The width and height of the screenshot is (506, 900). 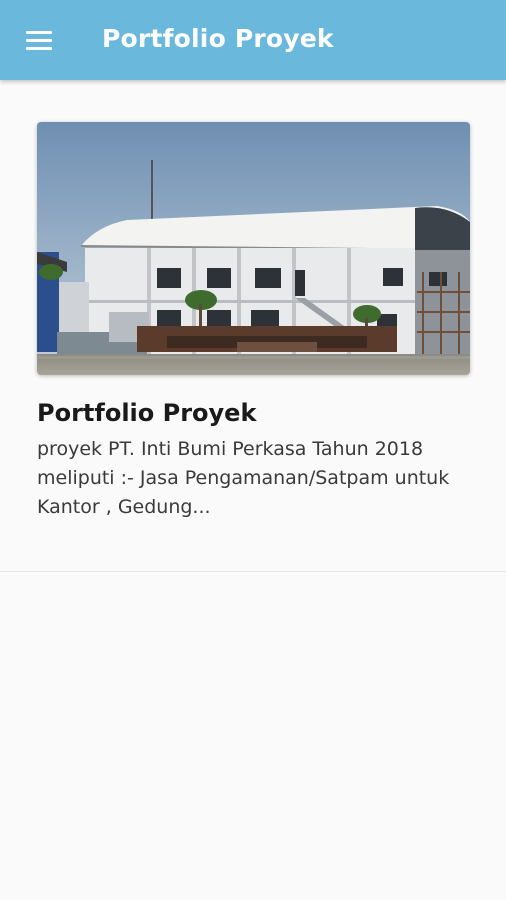 I want to click on page-title: Portfolio Proyek, so click(x=218, y=38).